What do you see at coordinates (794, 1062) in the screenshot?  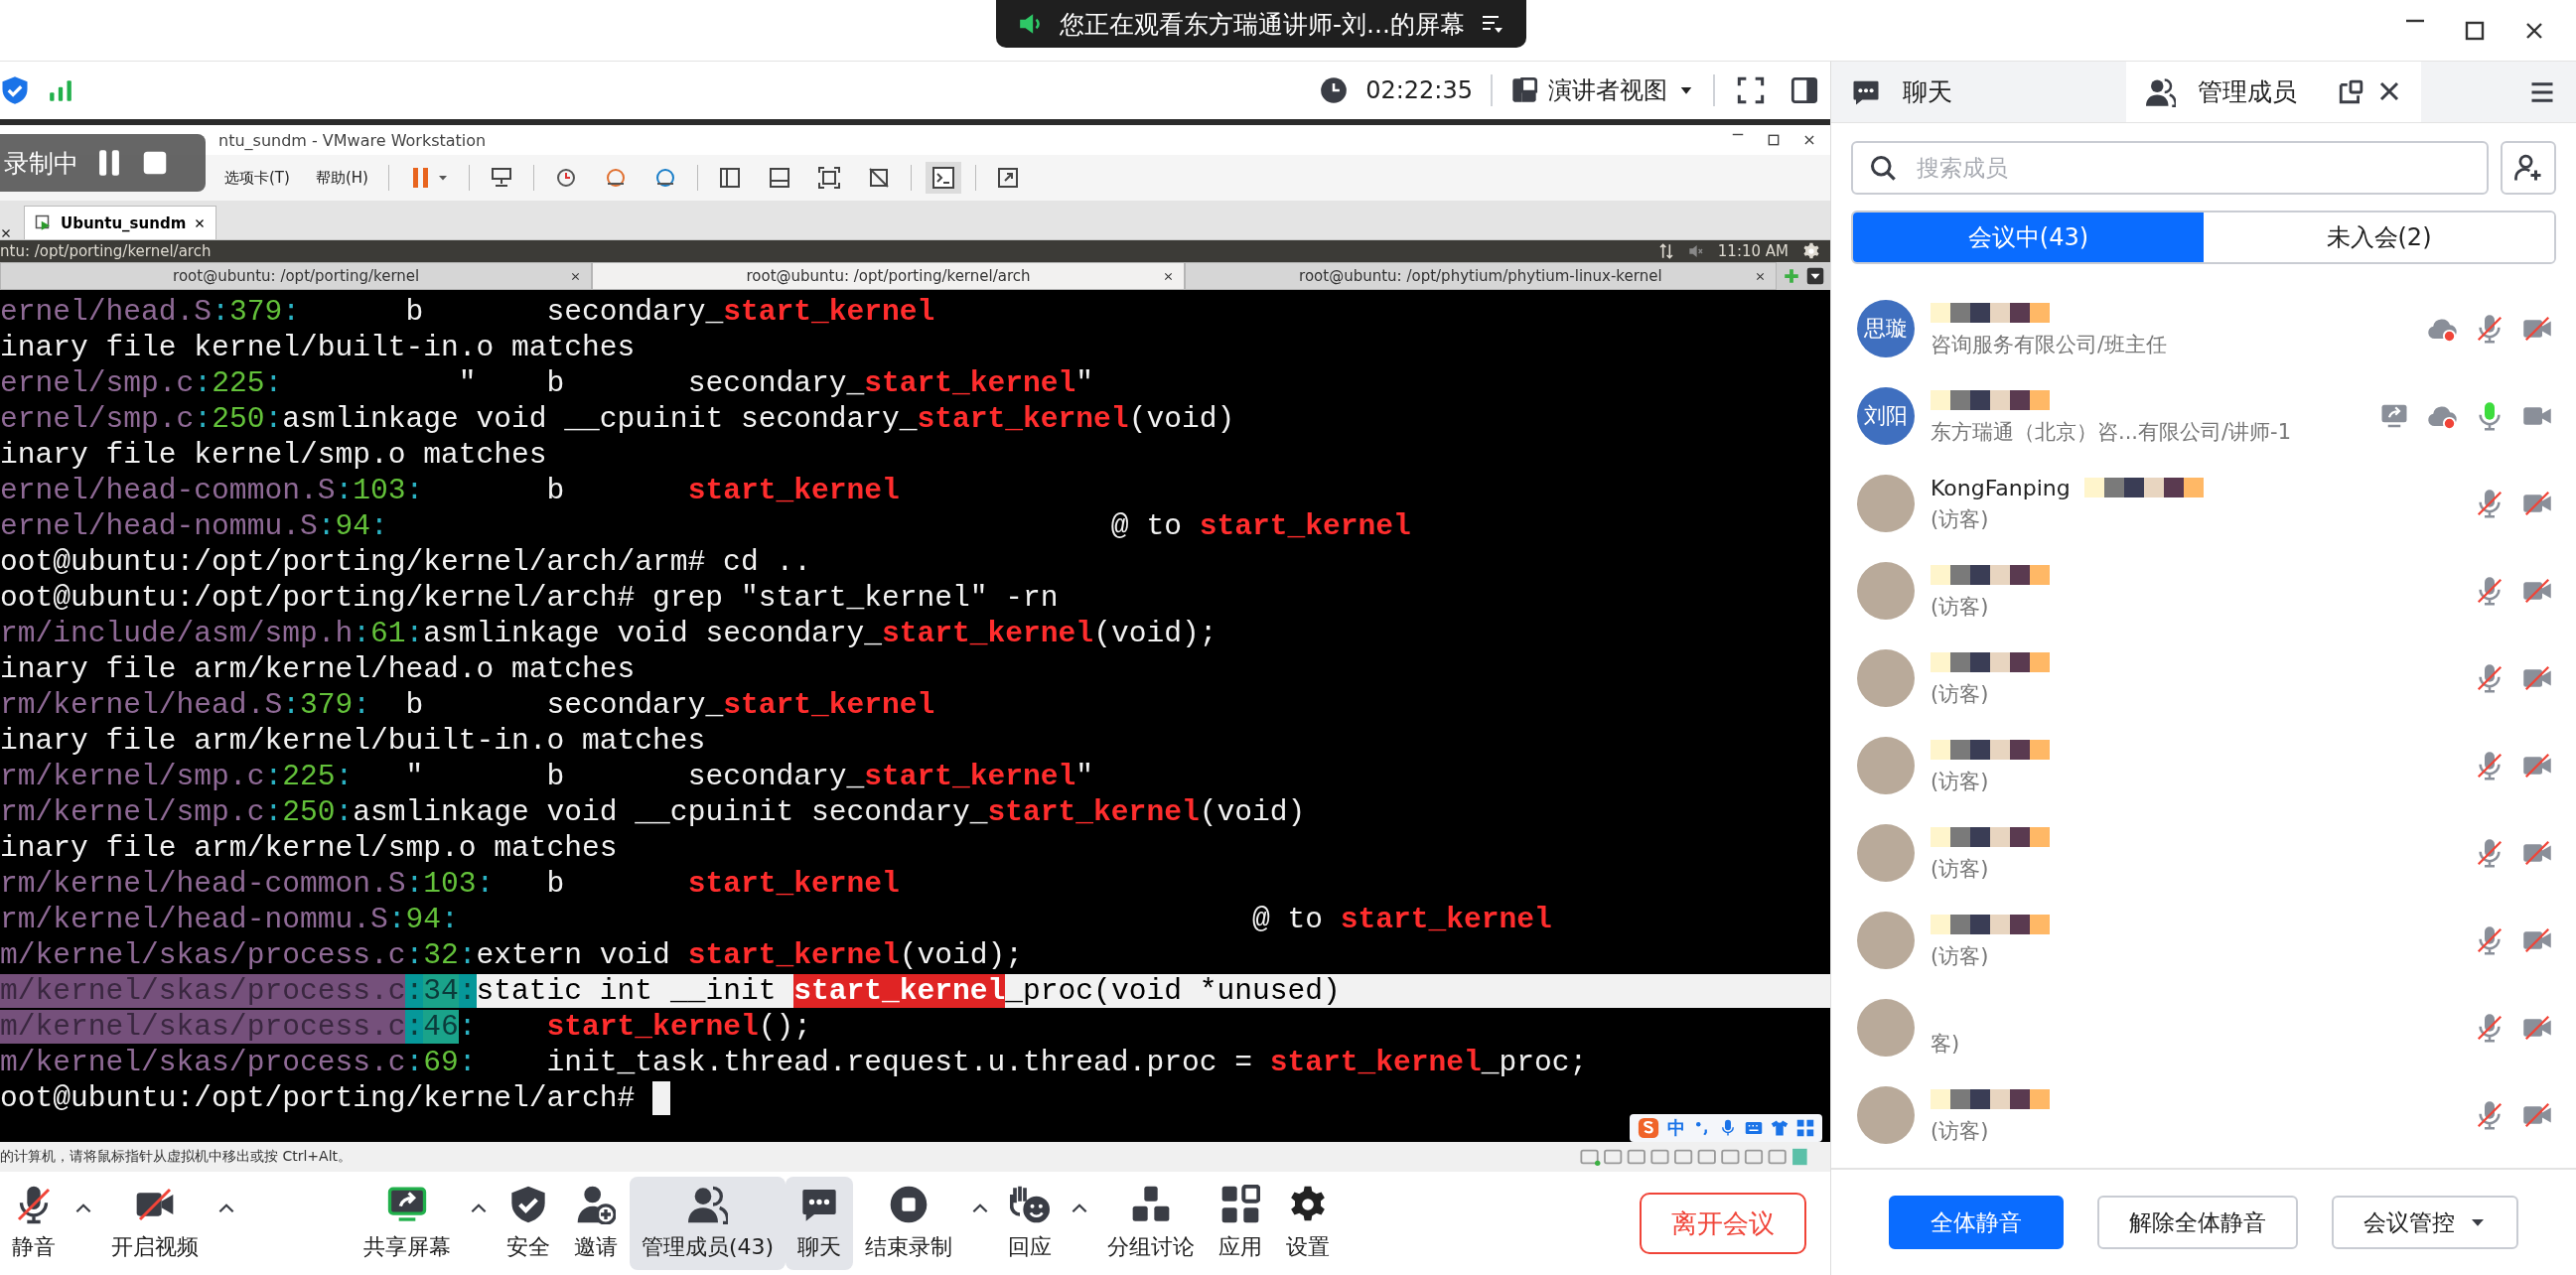 I see `terminal-line: m/kernel/skas/process.c:69: init_task.thread.request.u.thread.proc = start_kernel_proc;` at bounding box center [794, 1062].